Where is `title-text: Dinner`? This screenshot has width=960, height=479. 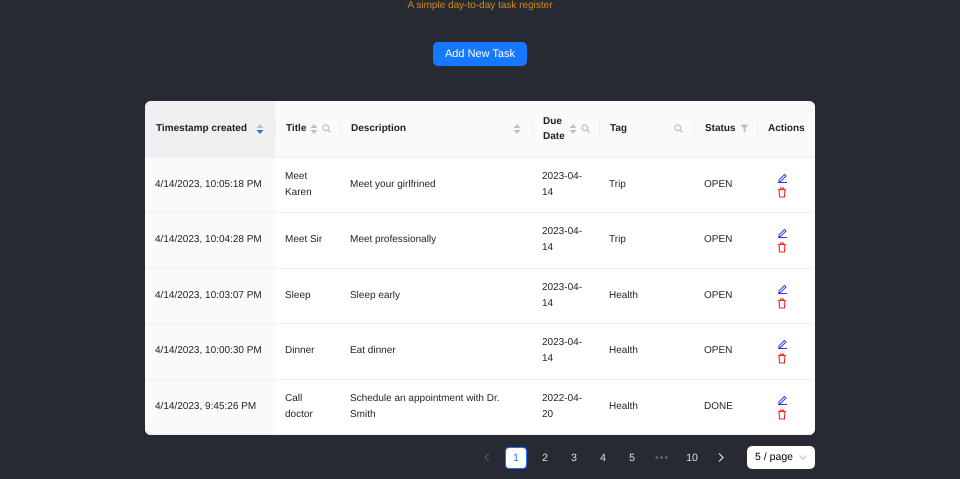 title-text: Dinner is located at coordinates (299, 350).